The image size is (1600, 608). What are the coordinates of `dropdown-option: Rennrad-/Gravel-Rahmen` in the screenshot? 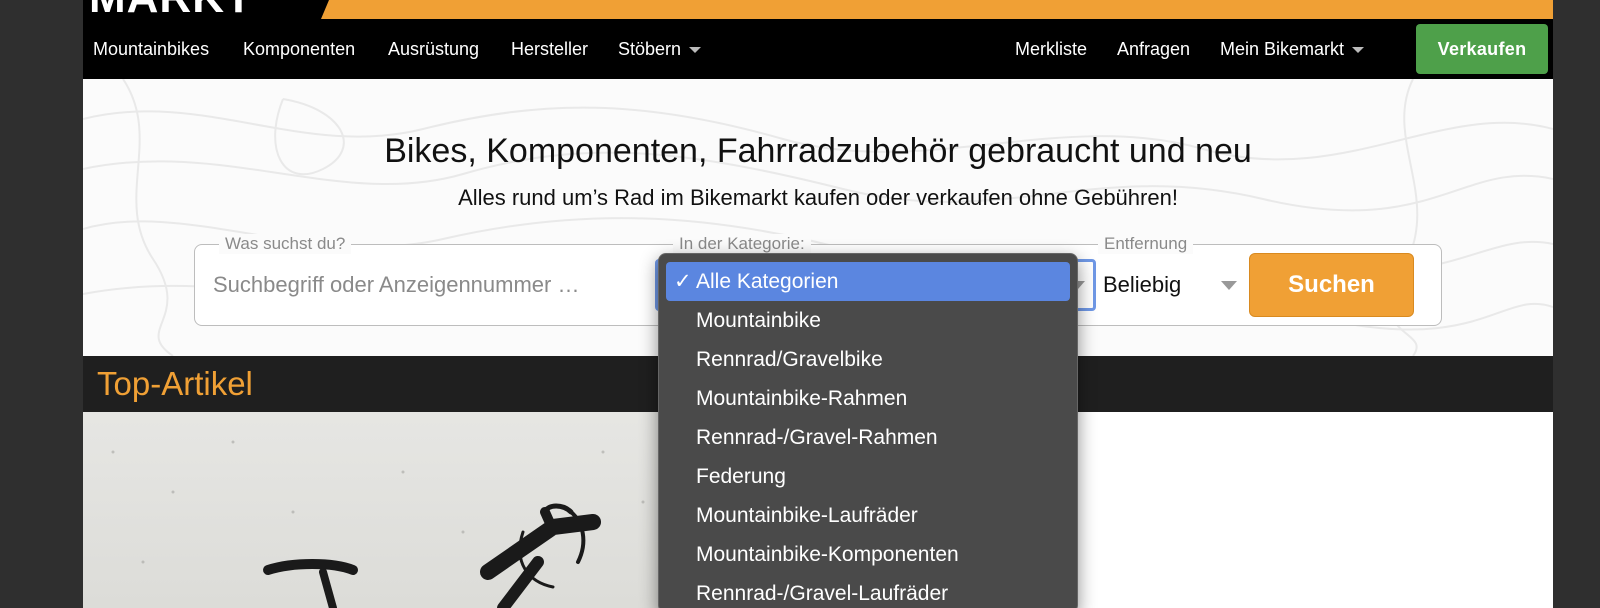 It's located at (868, 437).